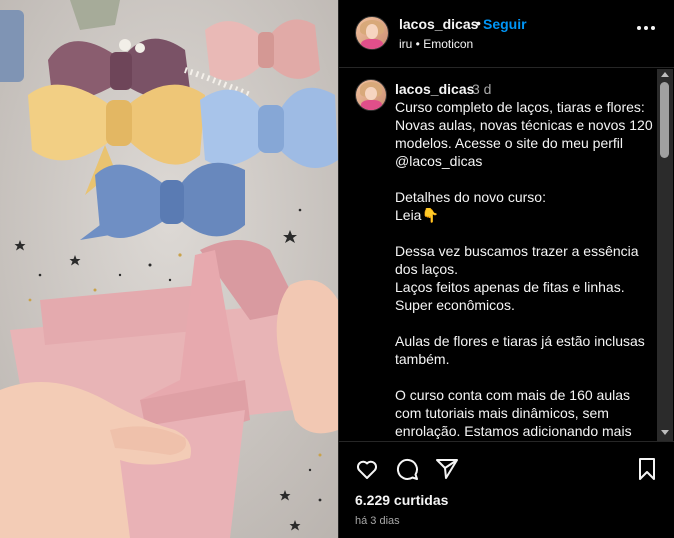  Describe the element at coordinates (447, 469) in the screenshot. I see `share-paper-plane-icon` at that location.